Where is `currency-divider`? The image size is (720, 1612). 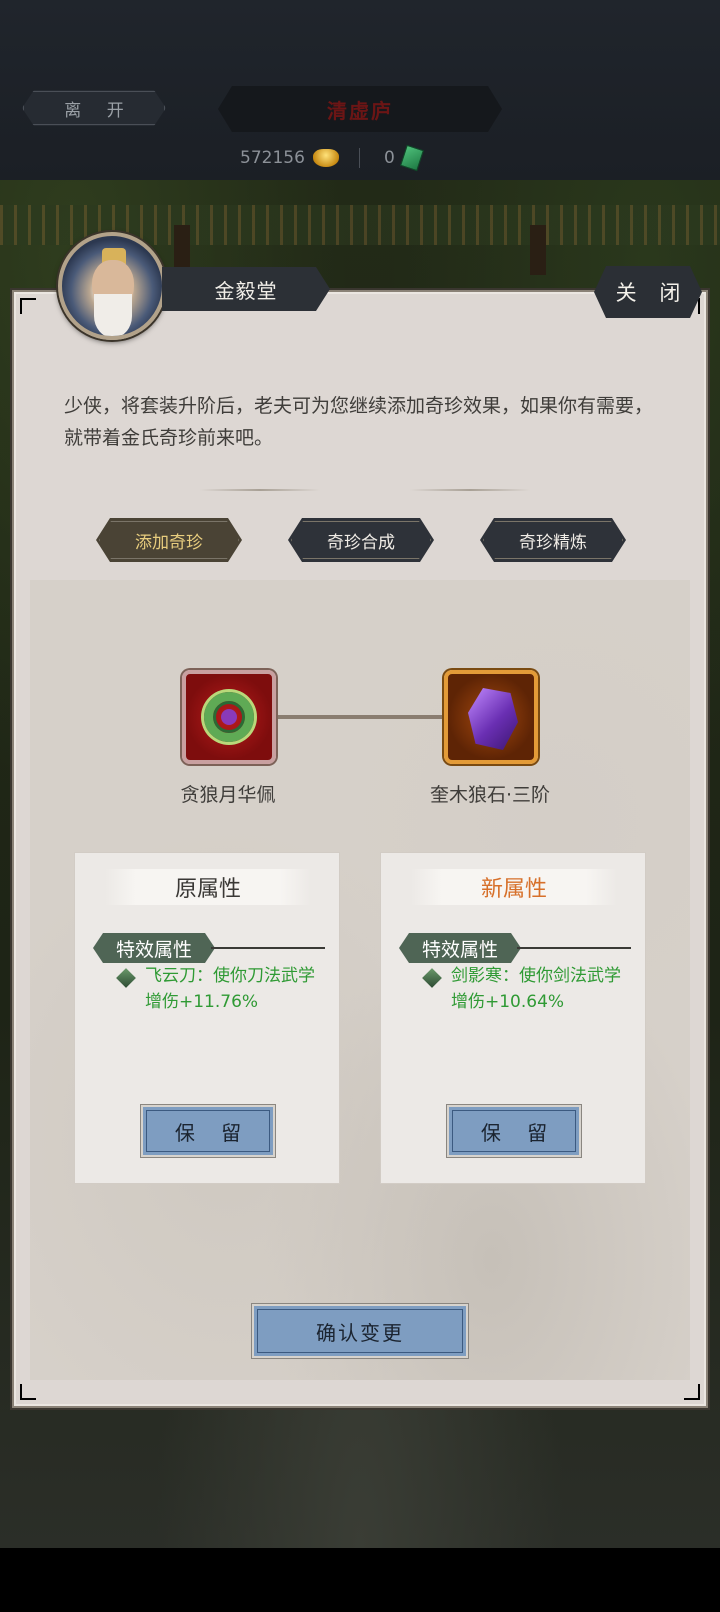 currency-divider is located at coordinates (359, 158).